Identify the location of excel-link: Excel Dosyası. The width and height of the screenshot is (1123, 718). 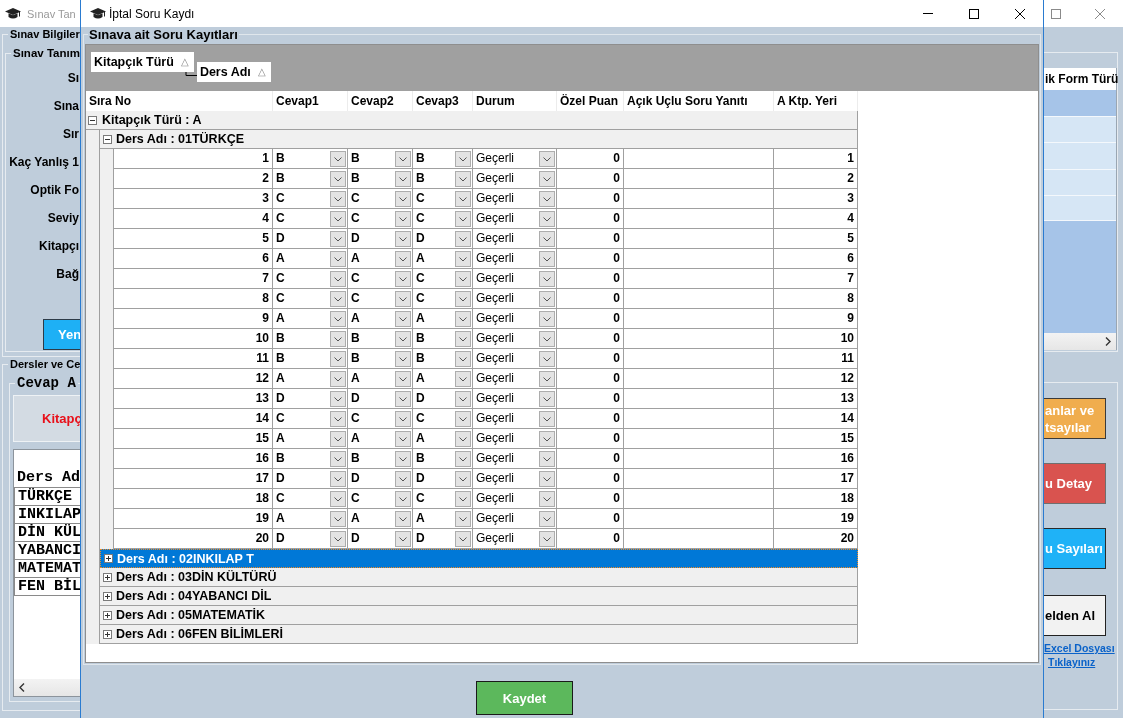
(1079, 648).